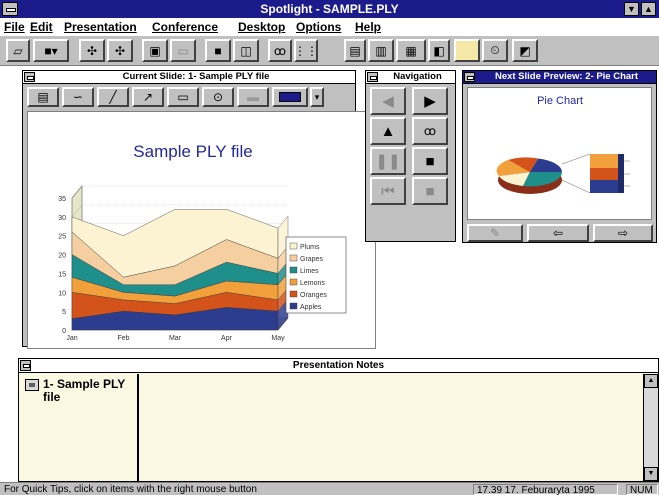 This screenshot has width=659, height=495. I want to click on slide-options-button: ■▾, so click(51, 50).